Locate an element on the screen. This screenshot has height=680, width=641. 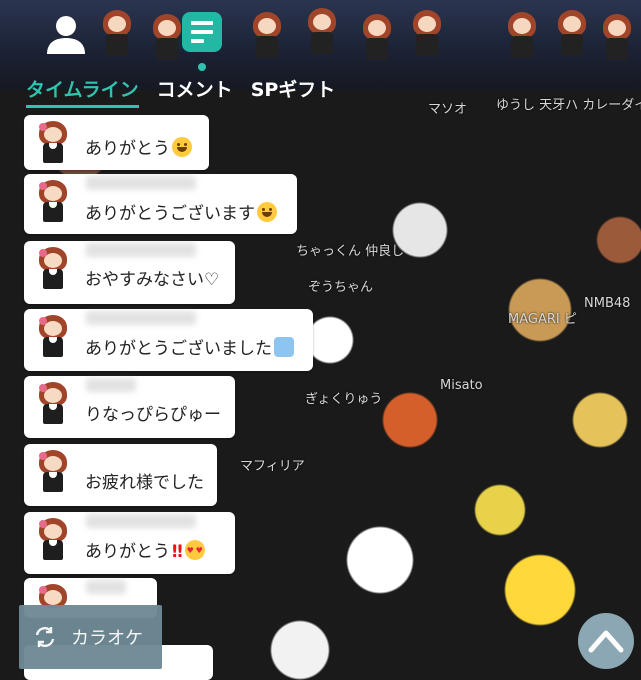
bg-viewer-name: MAGARI ピ is located at coordinates (542, 319).